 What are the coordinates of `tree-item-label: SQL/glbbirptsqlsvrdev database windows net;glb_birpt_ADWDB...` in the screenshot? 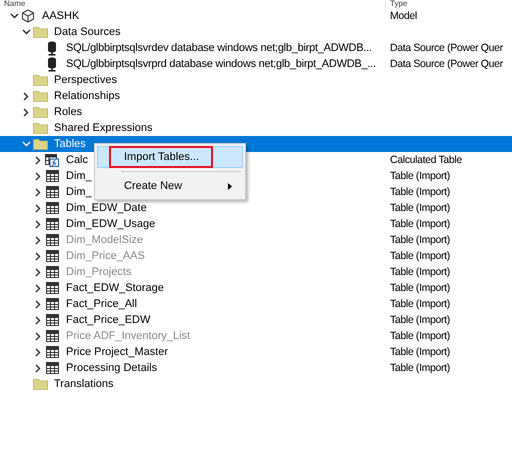 It's located at (219, 48).